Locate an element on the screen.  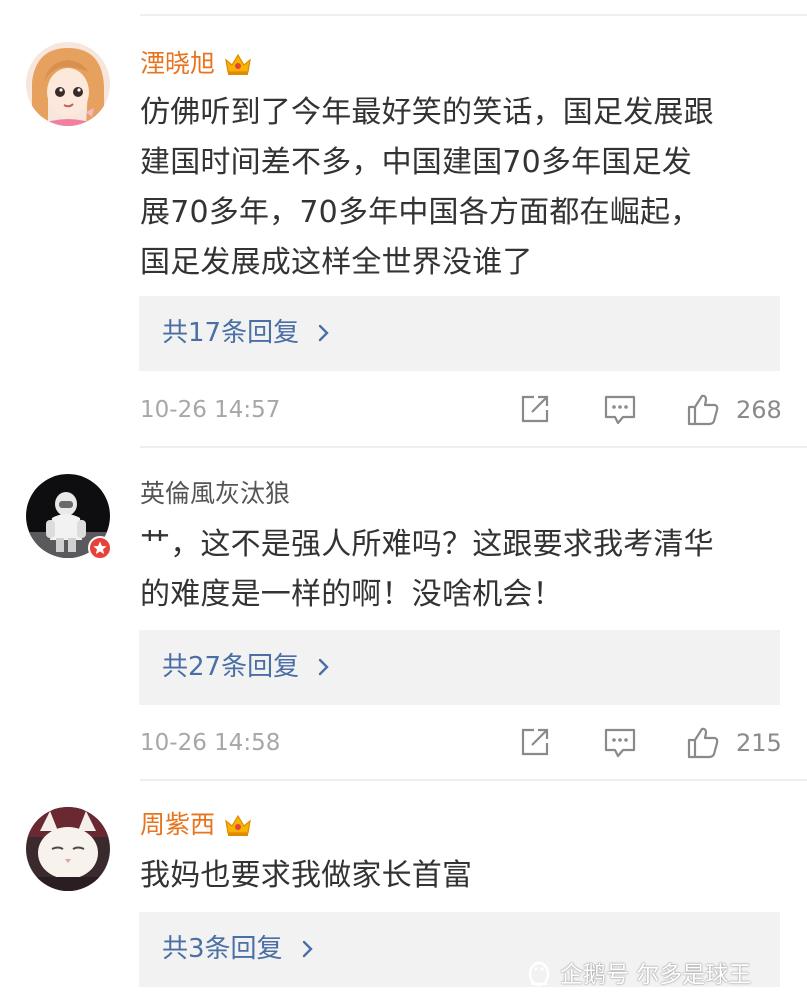
username: 周紫西 is located at coordinates (177, 825).